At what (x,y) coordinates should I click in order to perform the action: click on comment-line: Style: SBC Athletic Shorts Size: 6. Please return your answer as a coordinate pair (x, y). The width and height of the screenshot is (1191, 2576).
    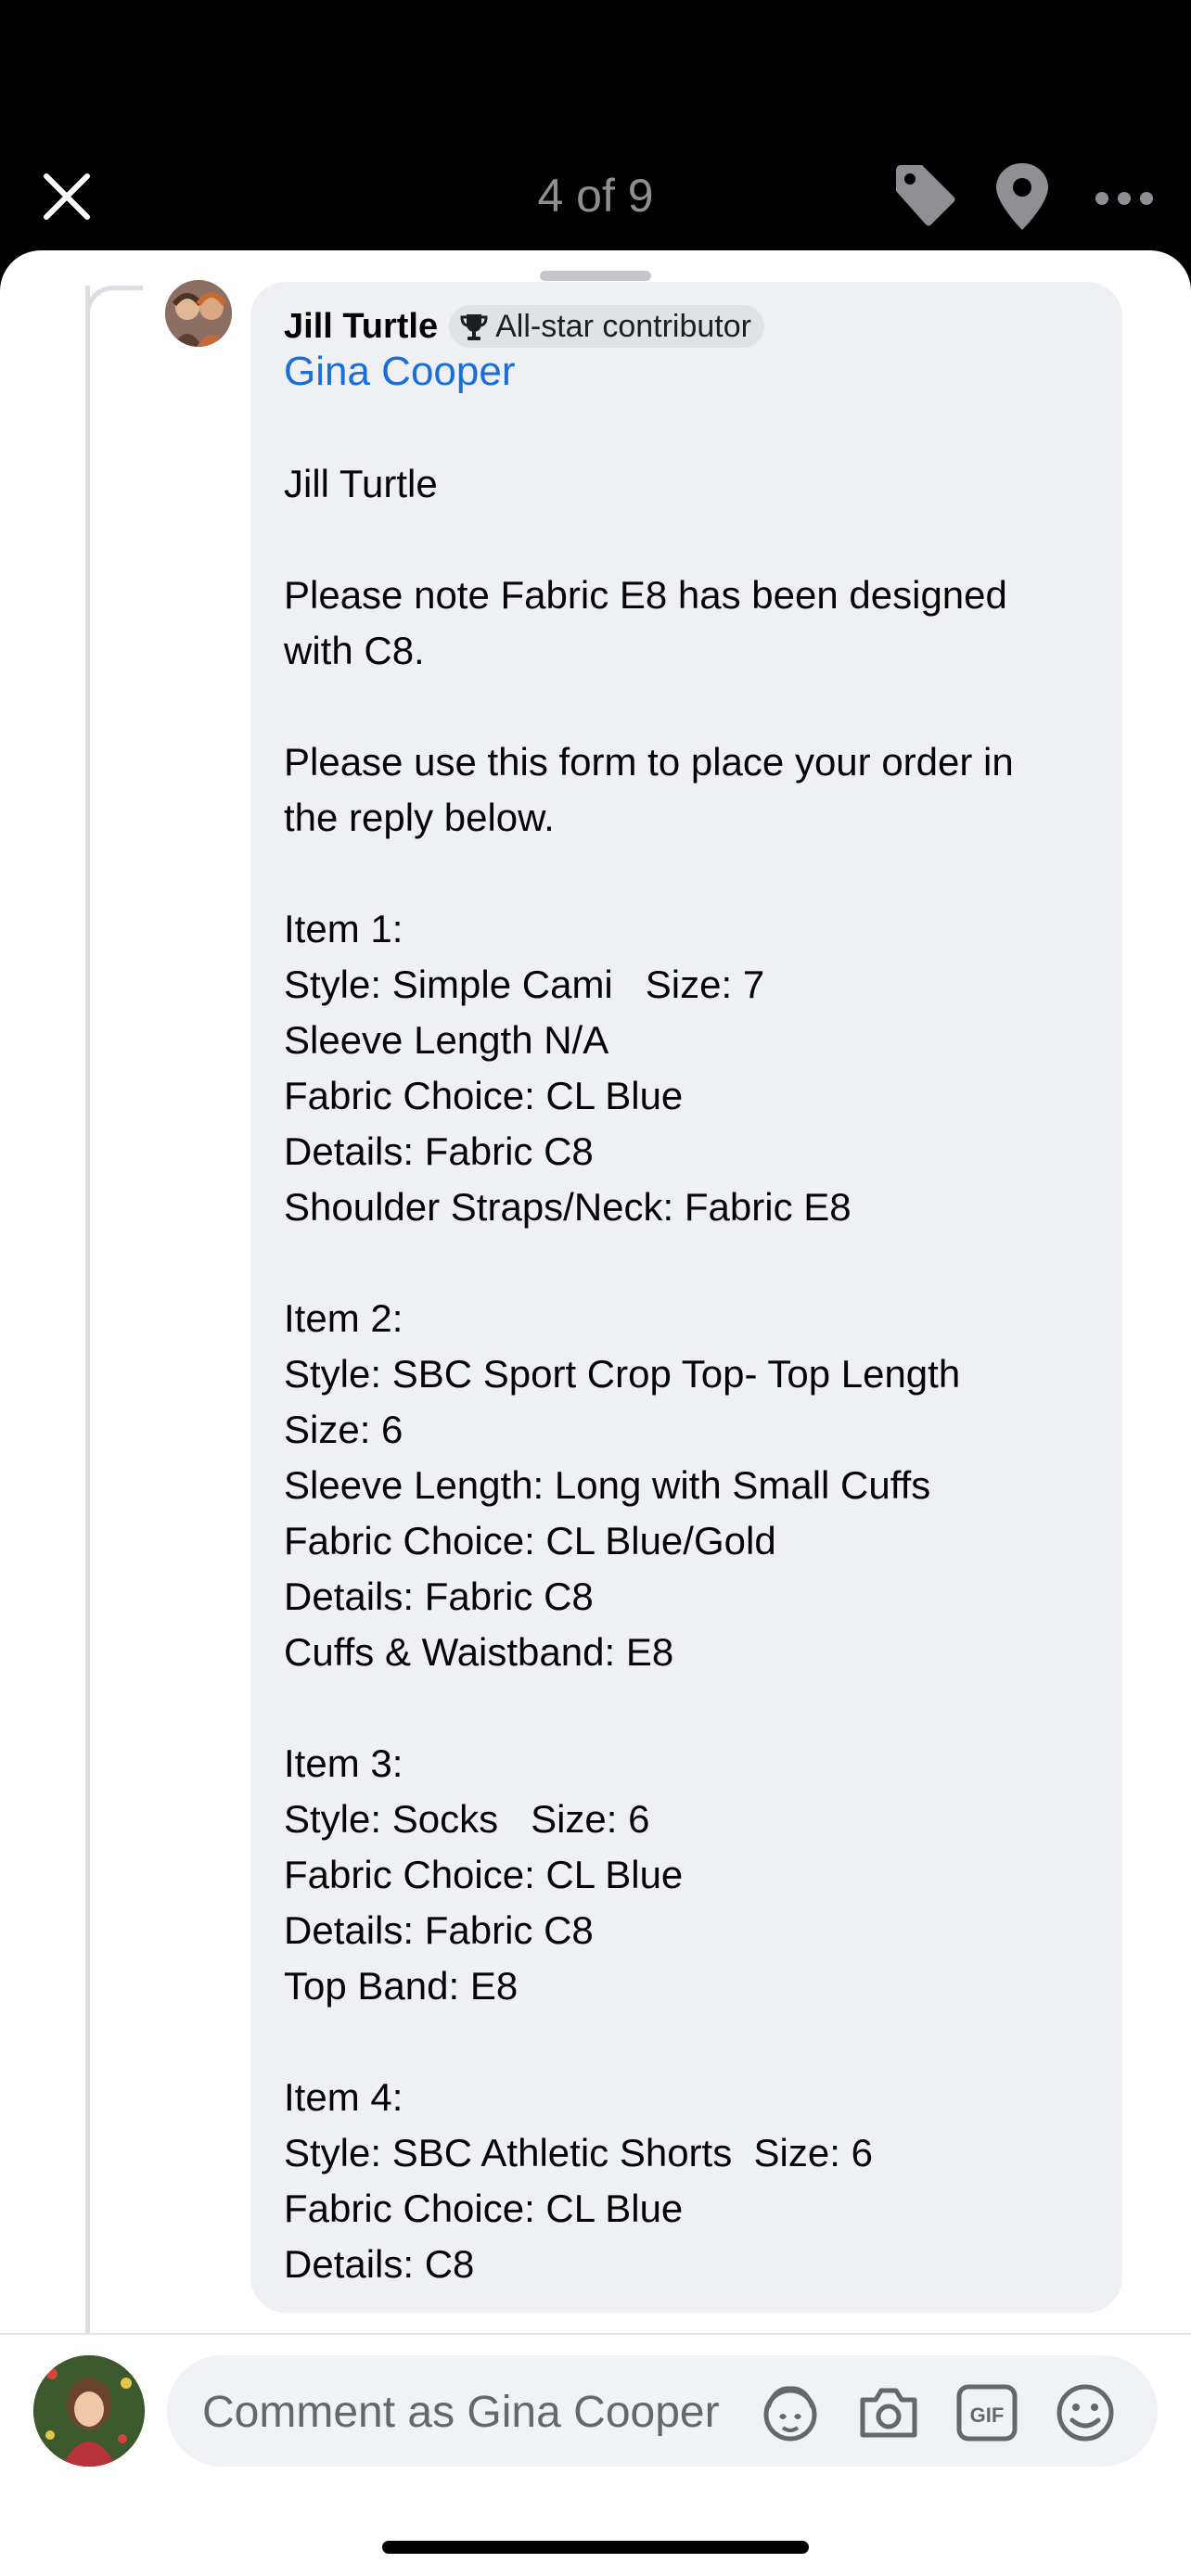
    Looking at the image, I should click on (578, 2152).